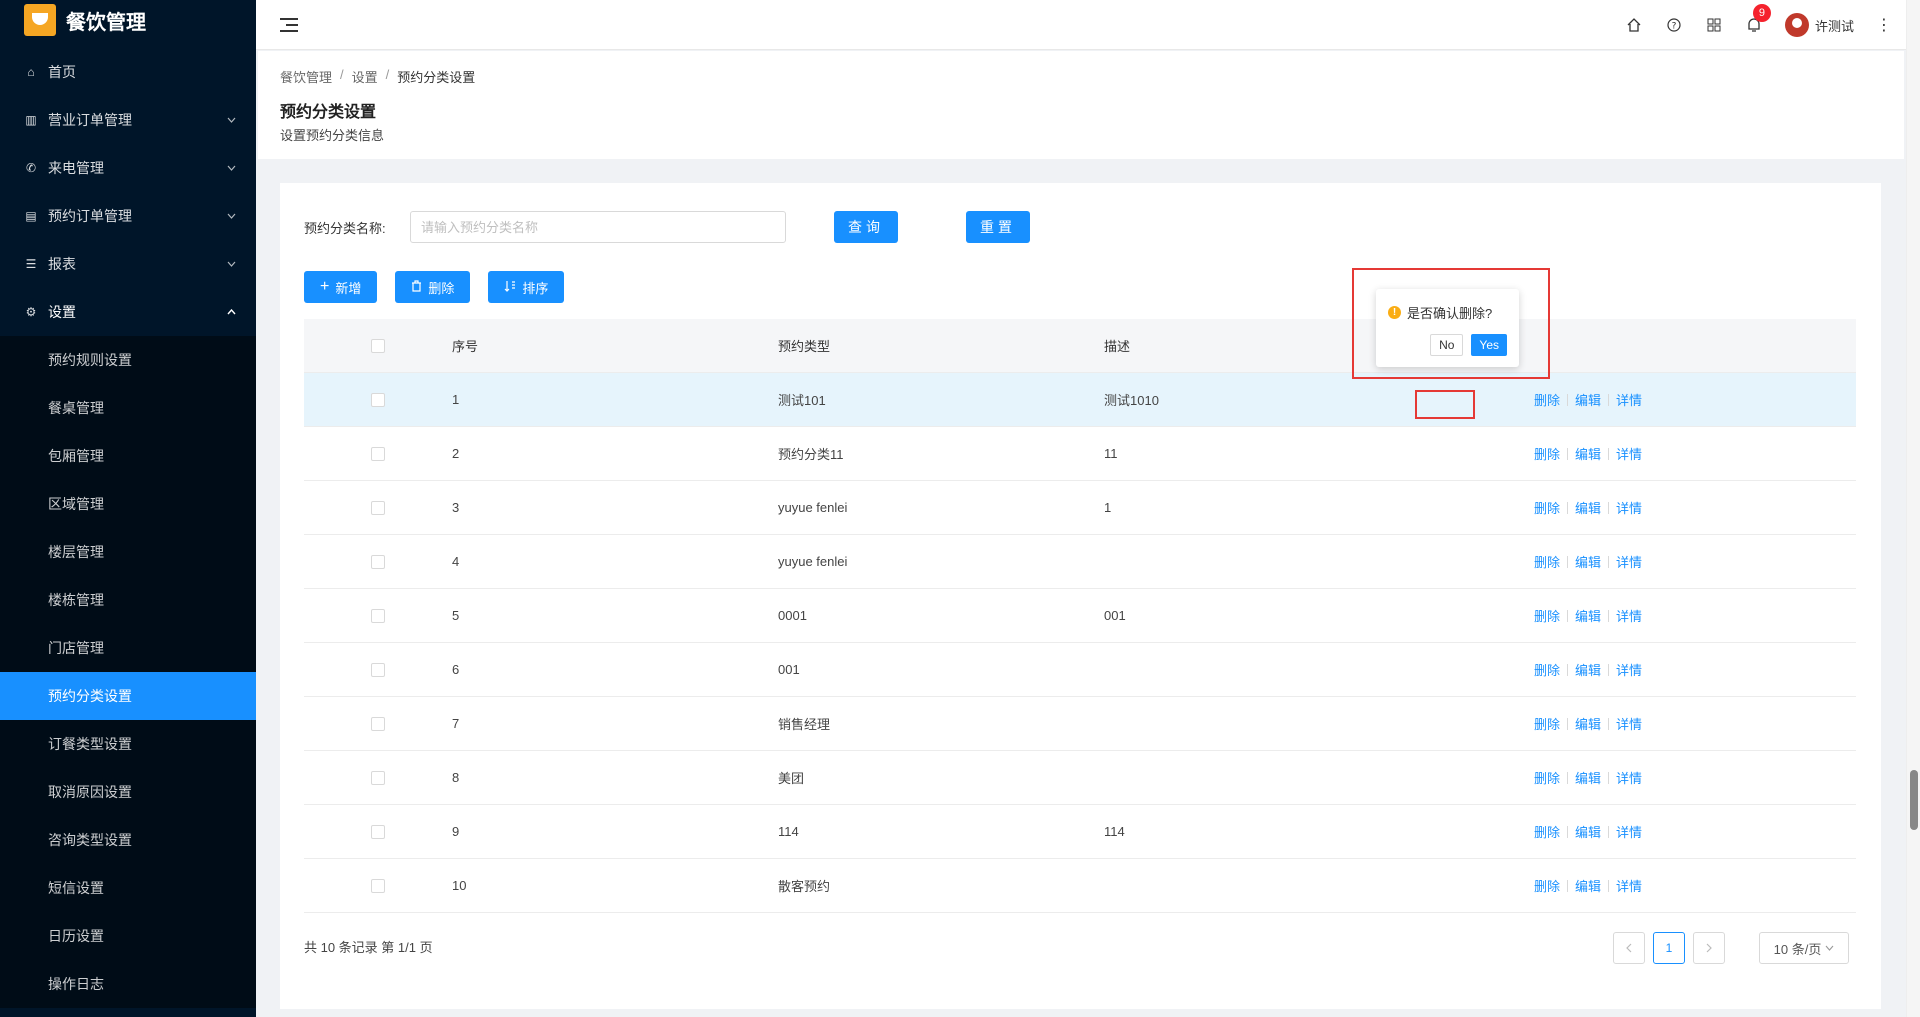 This screenshot has height=1017, width=1920. Describe the element at coordinates (365, 76) in the screenshot. I see `breadcrumb-item: 设置` at that location.